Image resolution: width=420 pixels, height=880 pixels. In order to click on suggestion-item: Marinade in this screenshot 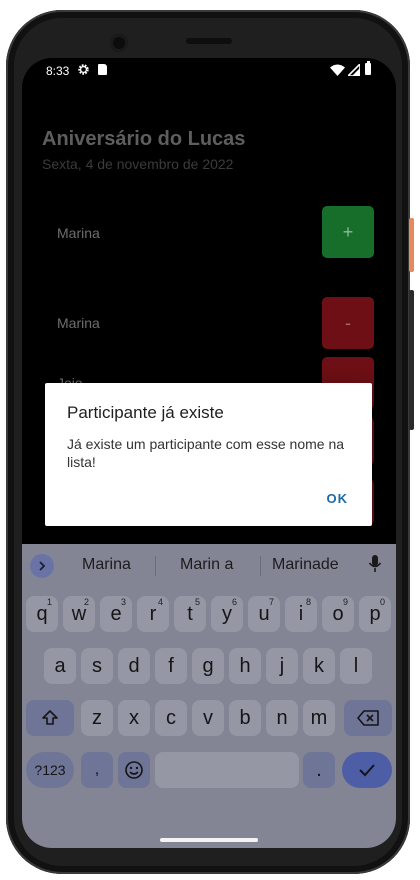, I will do `click(305, 565)`.